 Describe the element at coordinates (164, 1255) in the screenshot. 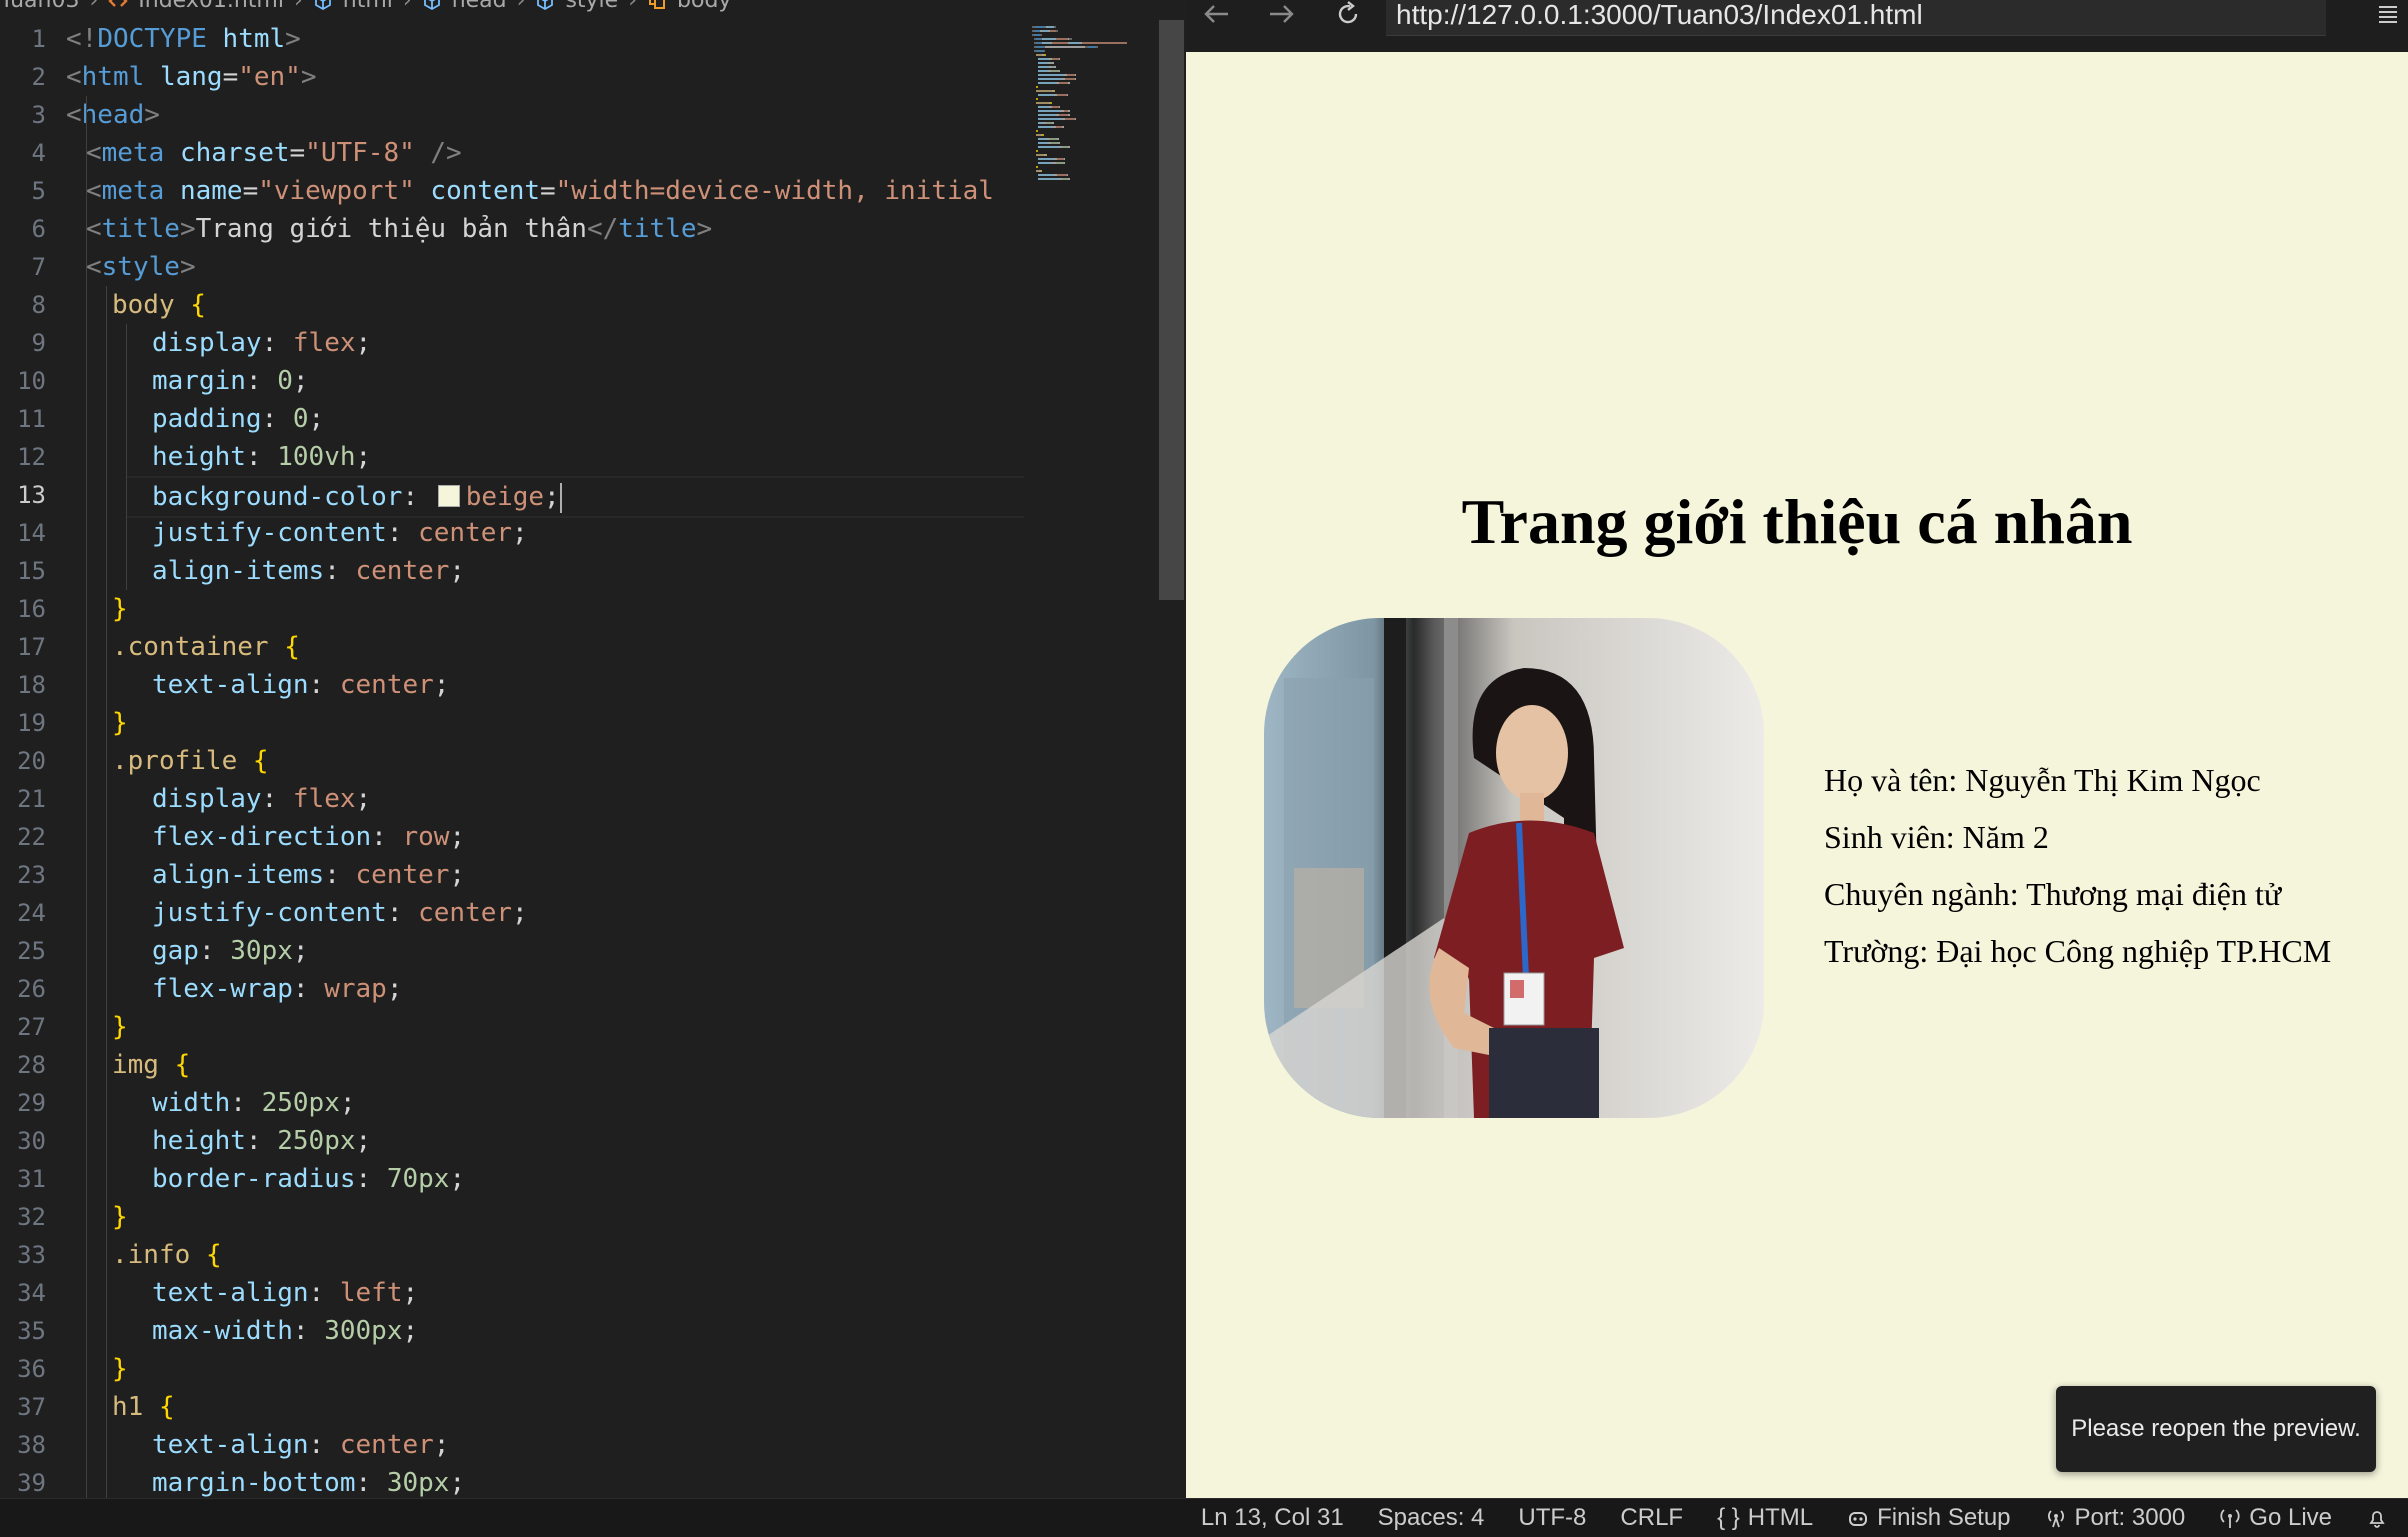

I see `code-line: .info {` at that location.